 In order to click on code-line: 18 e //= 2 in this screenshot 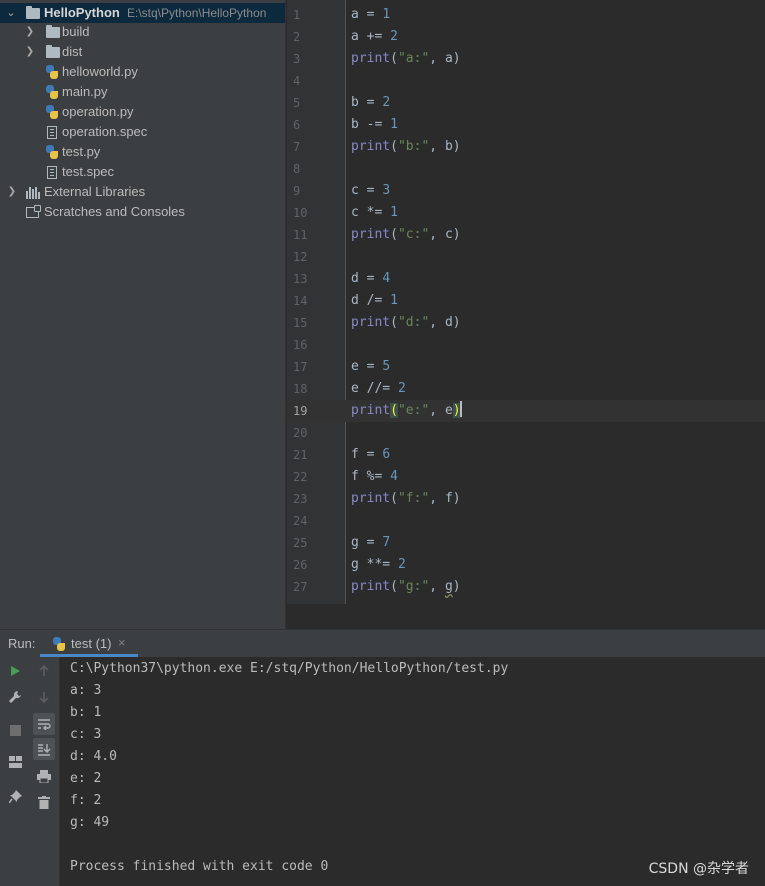, I will do `click(526, 389)`.